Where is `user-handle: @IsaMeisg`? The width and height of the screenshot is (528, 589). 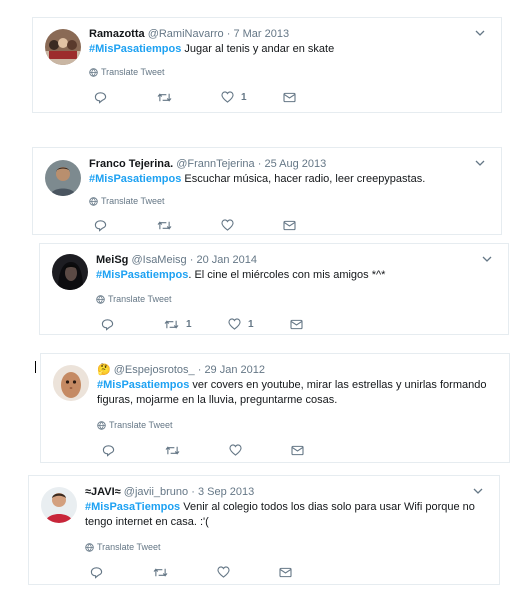
user-handle: @IsaMeisg is located at coordinates (158, 260).